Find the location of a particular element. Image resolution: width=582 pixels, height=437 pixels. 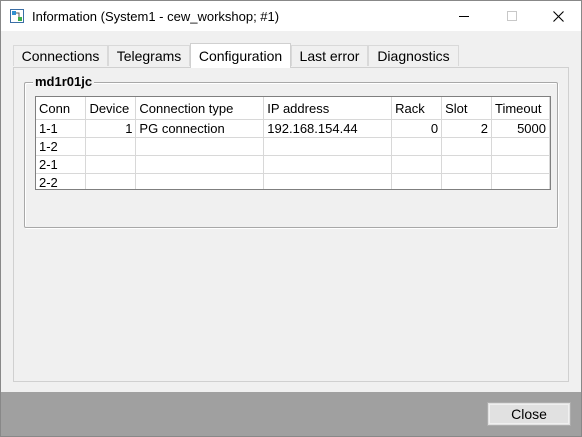

tab-connections: Connections is located at coordinates (60, 55).